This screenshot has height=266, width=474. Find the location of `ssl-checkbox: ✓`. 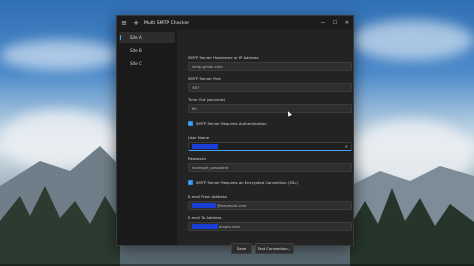

ssl-checkbox: ✓ is located at coordinates (190, 182).